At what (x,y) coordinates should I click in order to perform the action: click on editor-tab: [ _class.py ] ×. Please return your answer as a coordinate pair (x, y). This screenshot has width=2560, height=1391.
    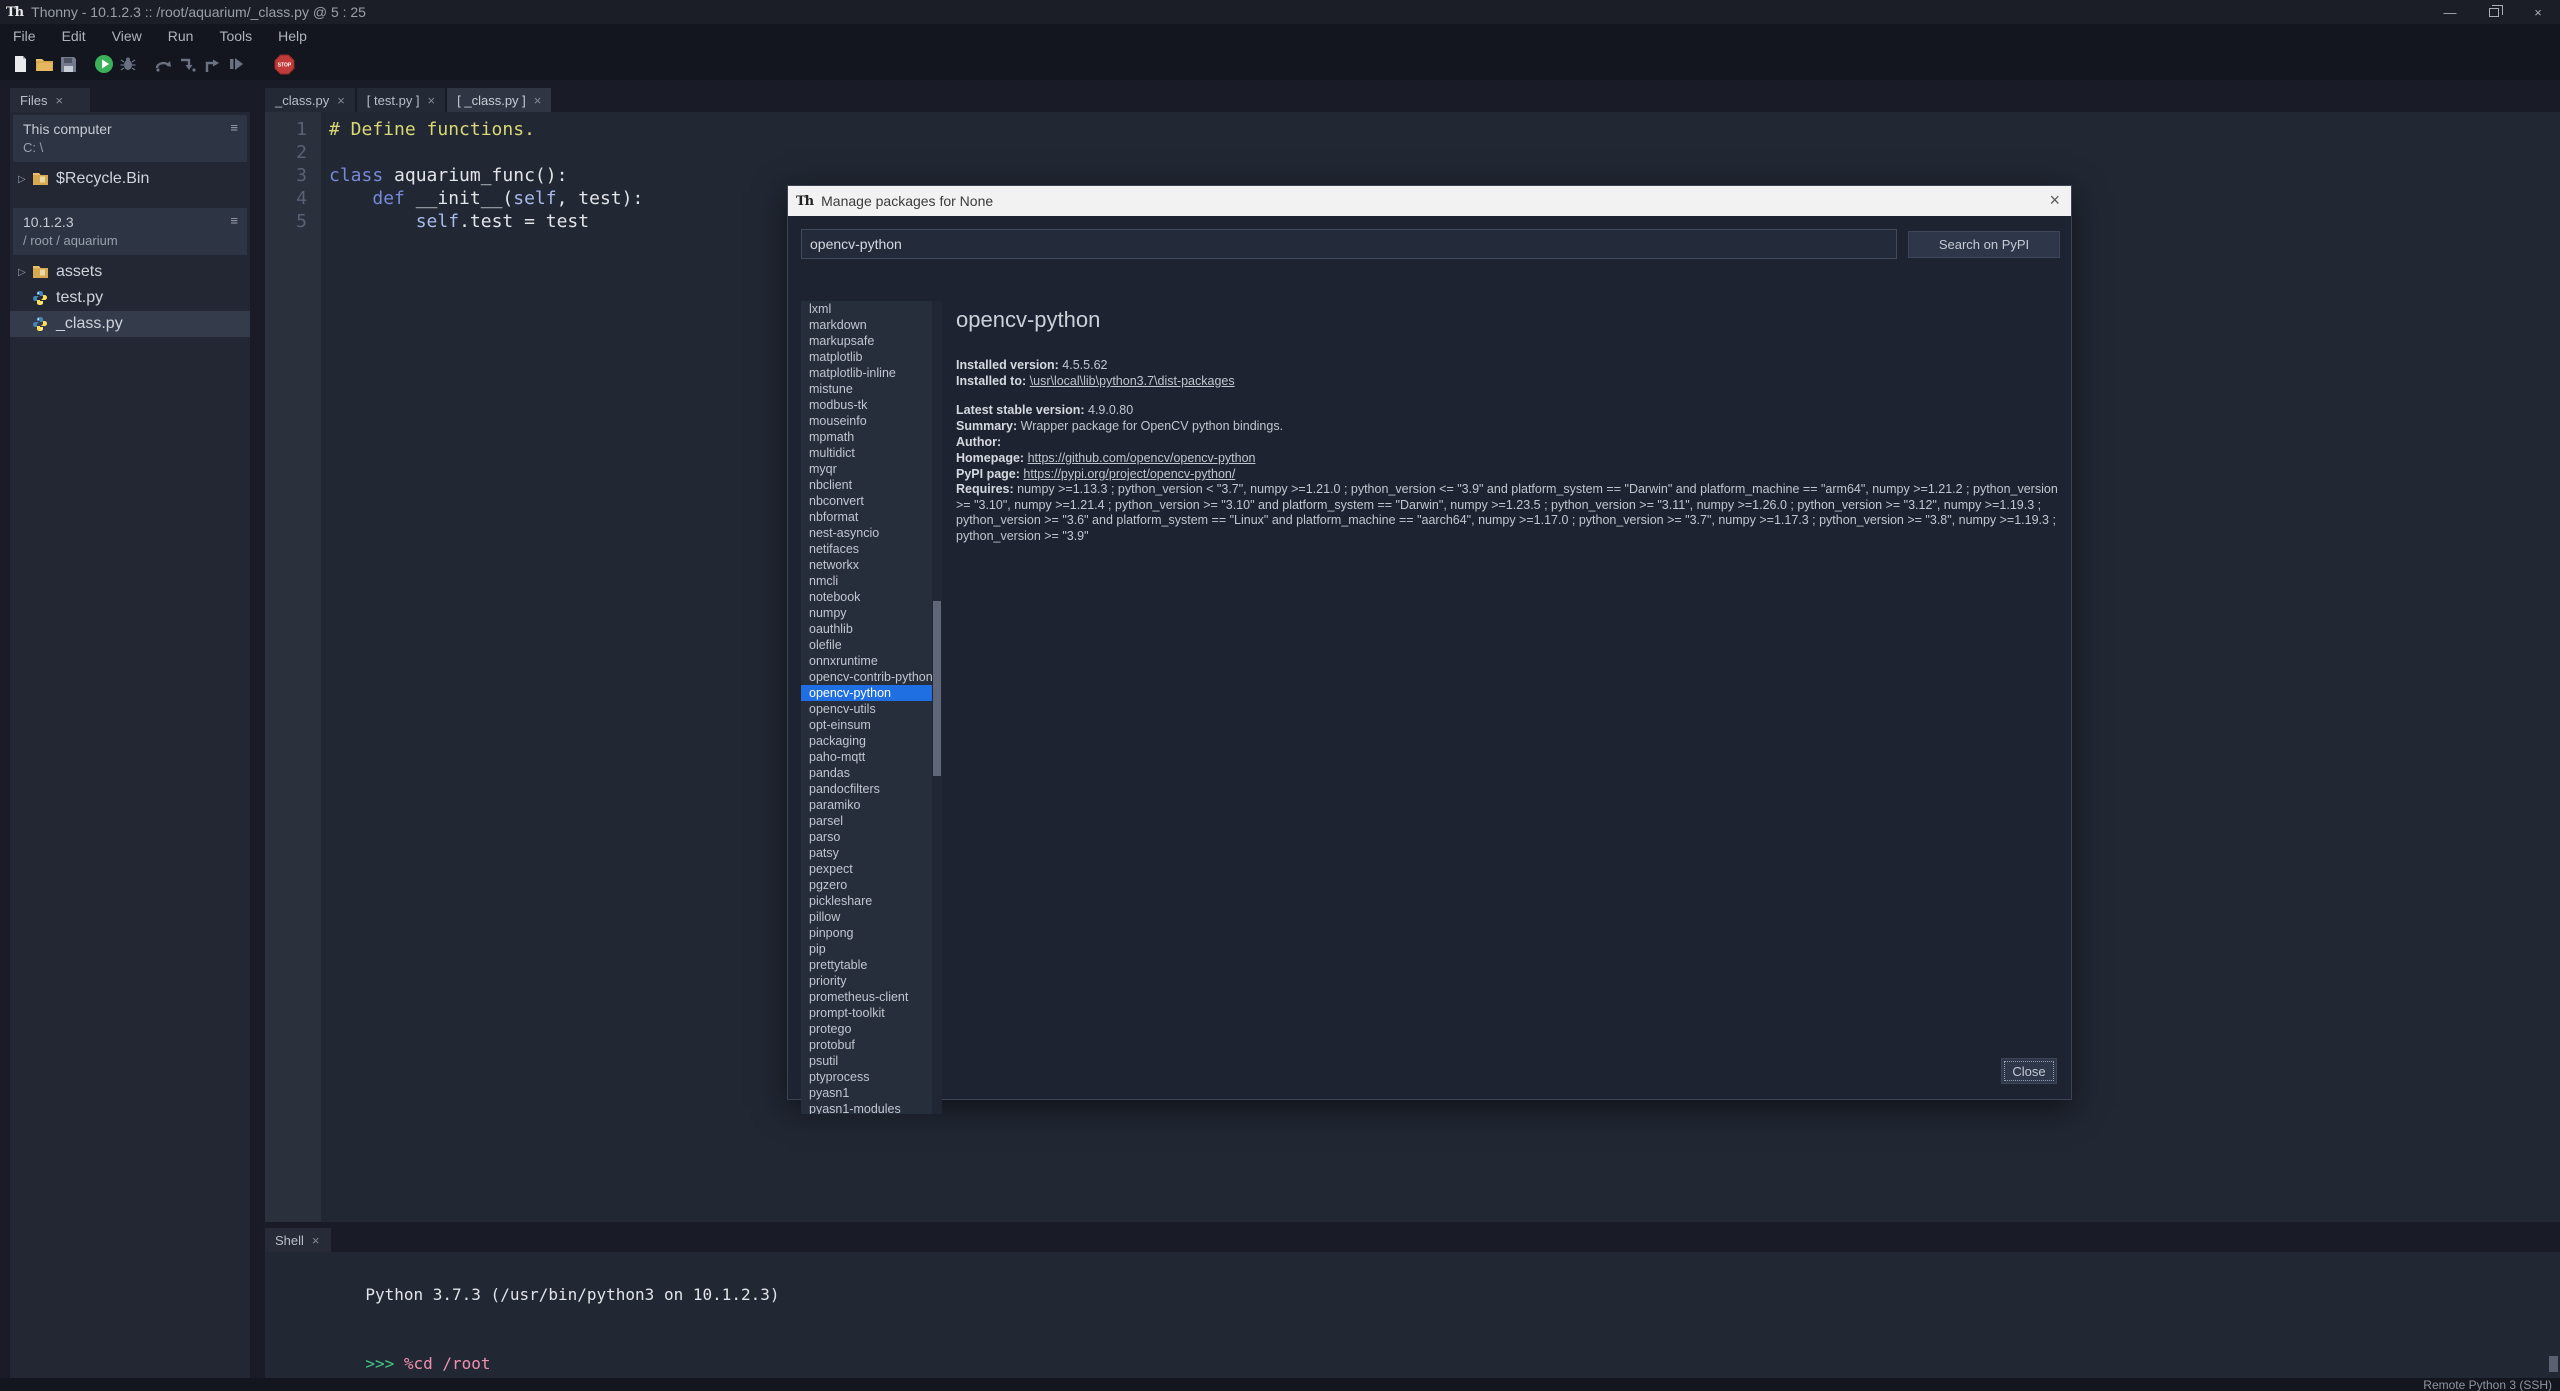
    Looking at the image, I should click on (499, 100).